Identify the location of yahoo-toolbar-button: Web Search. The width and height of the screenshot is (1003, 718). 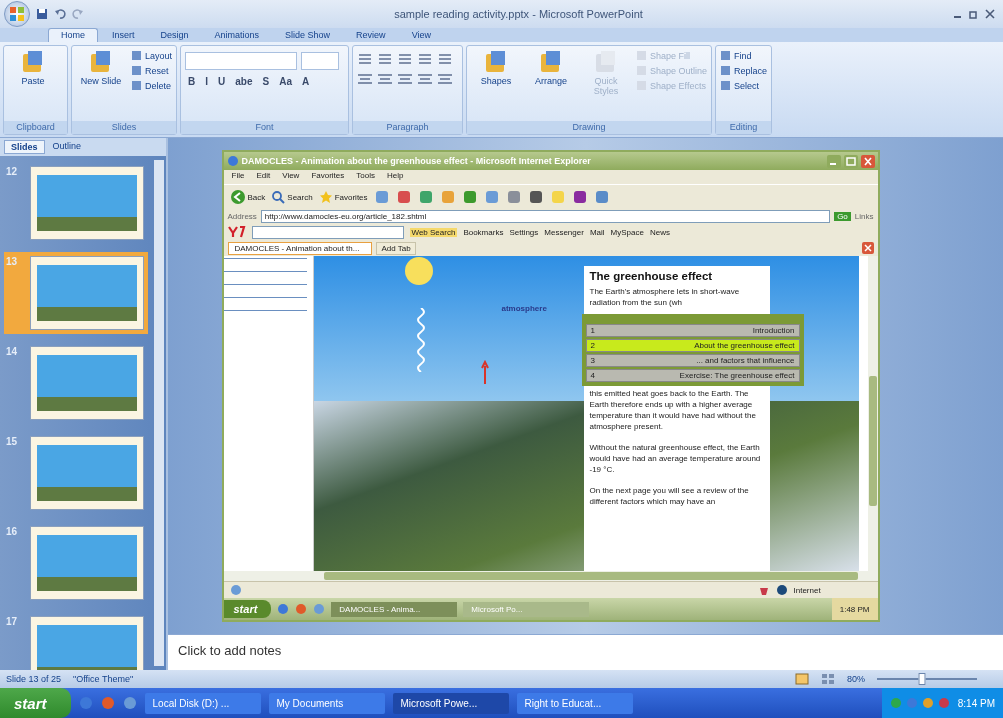
(433, 232).